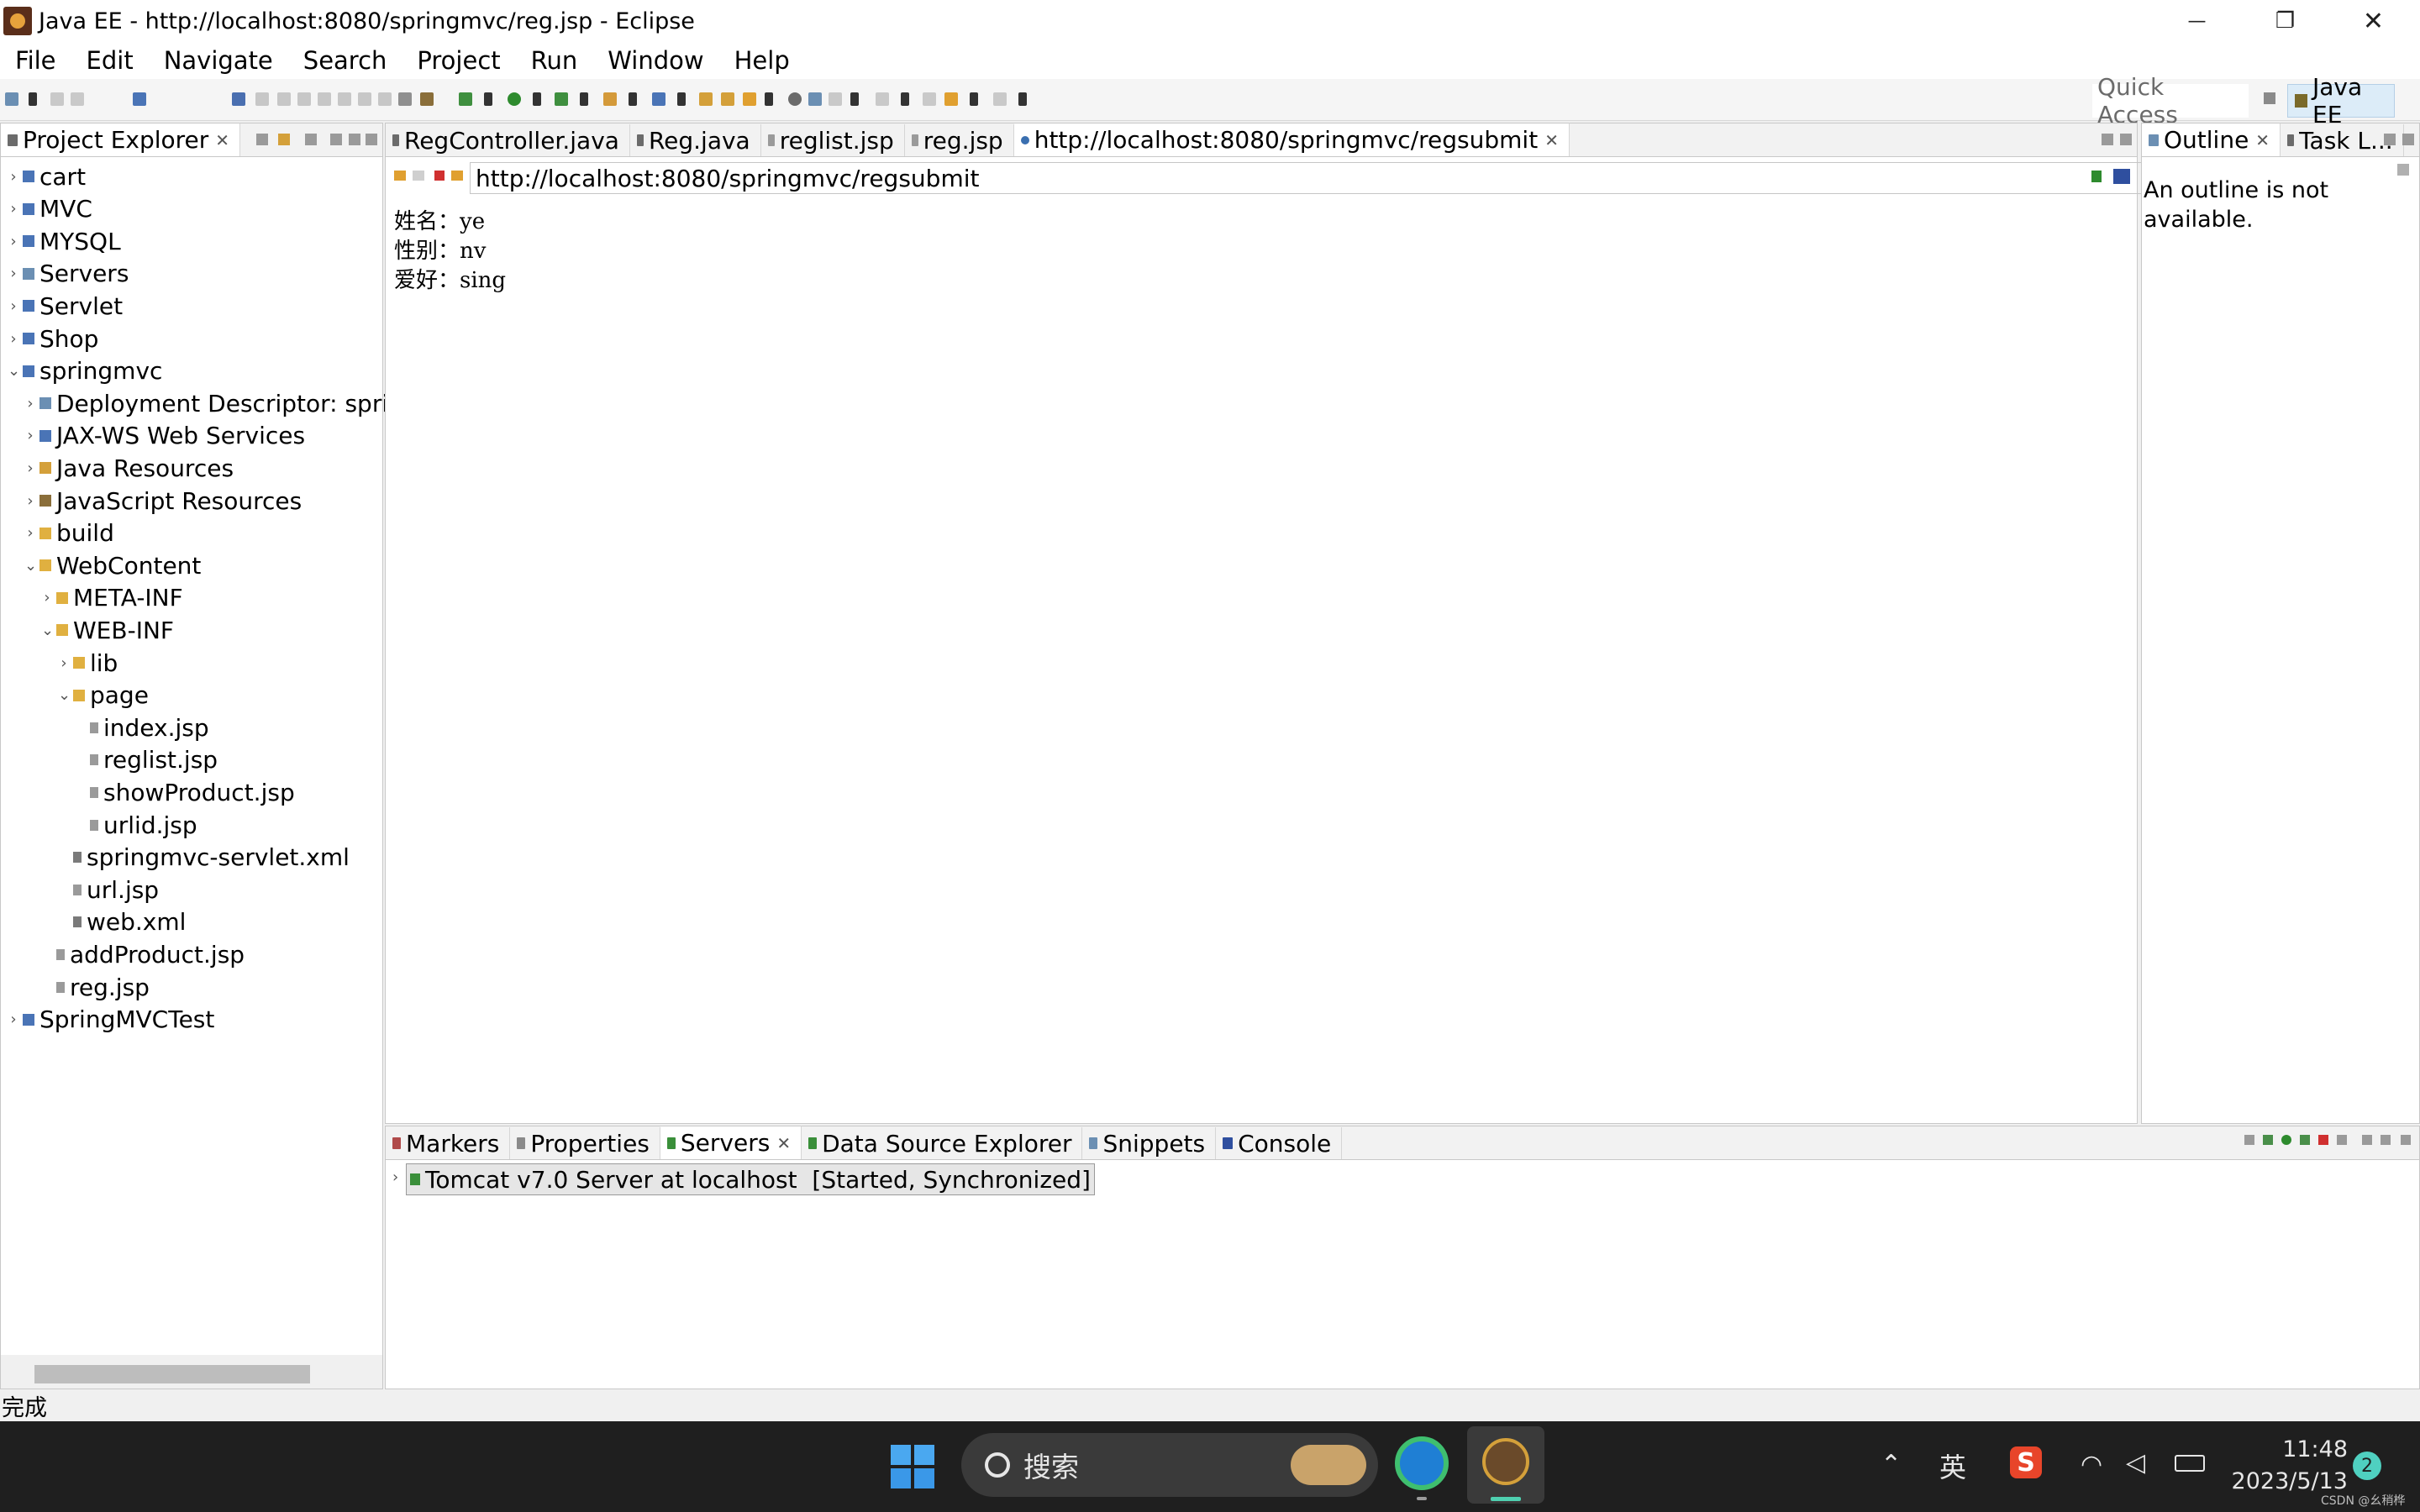 This screenshot has height=1512, width=2420. Describe the element at coordinates (2126, 139) in the screenshot. I see `maximize-editor-icon` at that location.